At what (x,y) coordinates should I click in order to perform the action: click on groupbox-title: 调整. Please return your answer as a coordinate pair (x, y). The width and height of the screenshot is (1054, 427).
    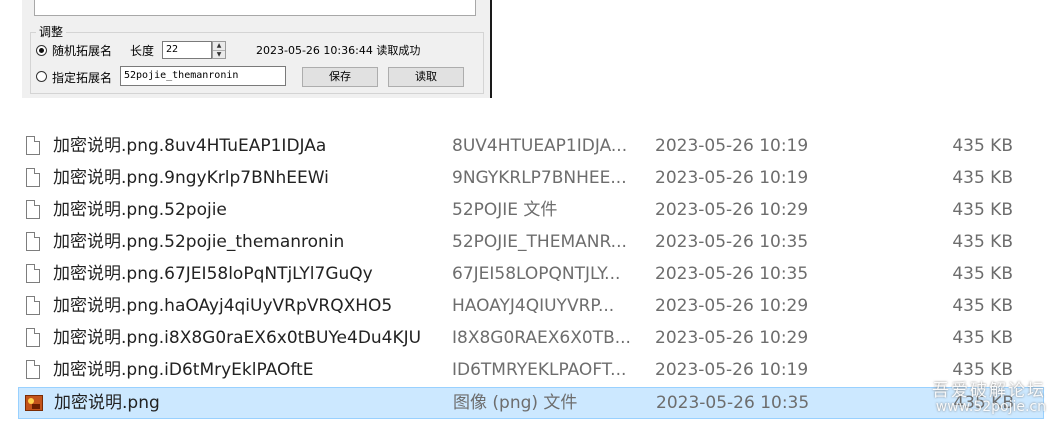
    Looking at the image, I should click on (51, 31).